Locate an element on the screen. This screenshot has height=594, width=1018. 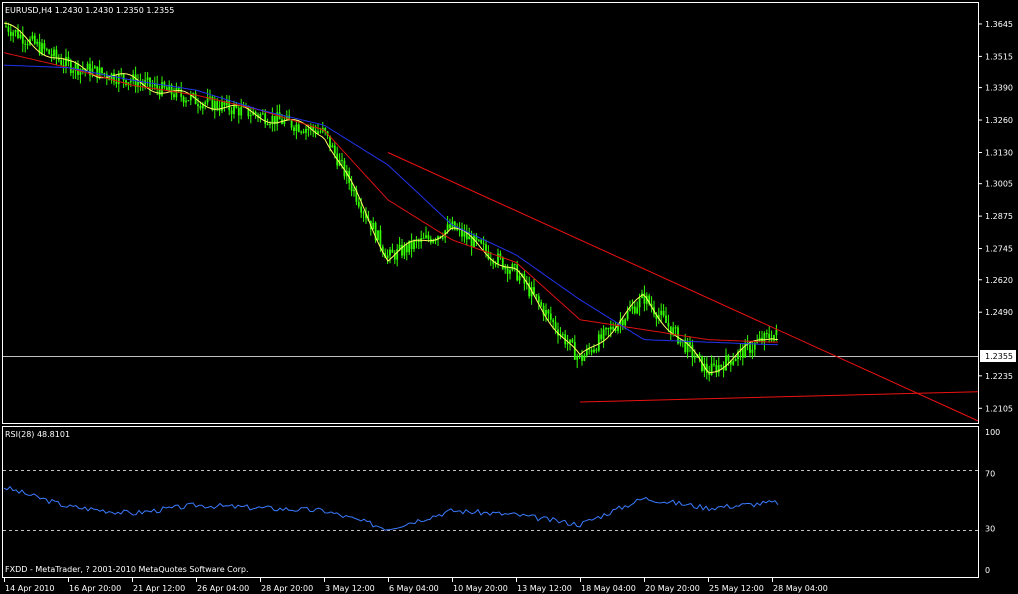
x-tick-label: 16 Apr 20:00 is located at coordinates (95, 588).